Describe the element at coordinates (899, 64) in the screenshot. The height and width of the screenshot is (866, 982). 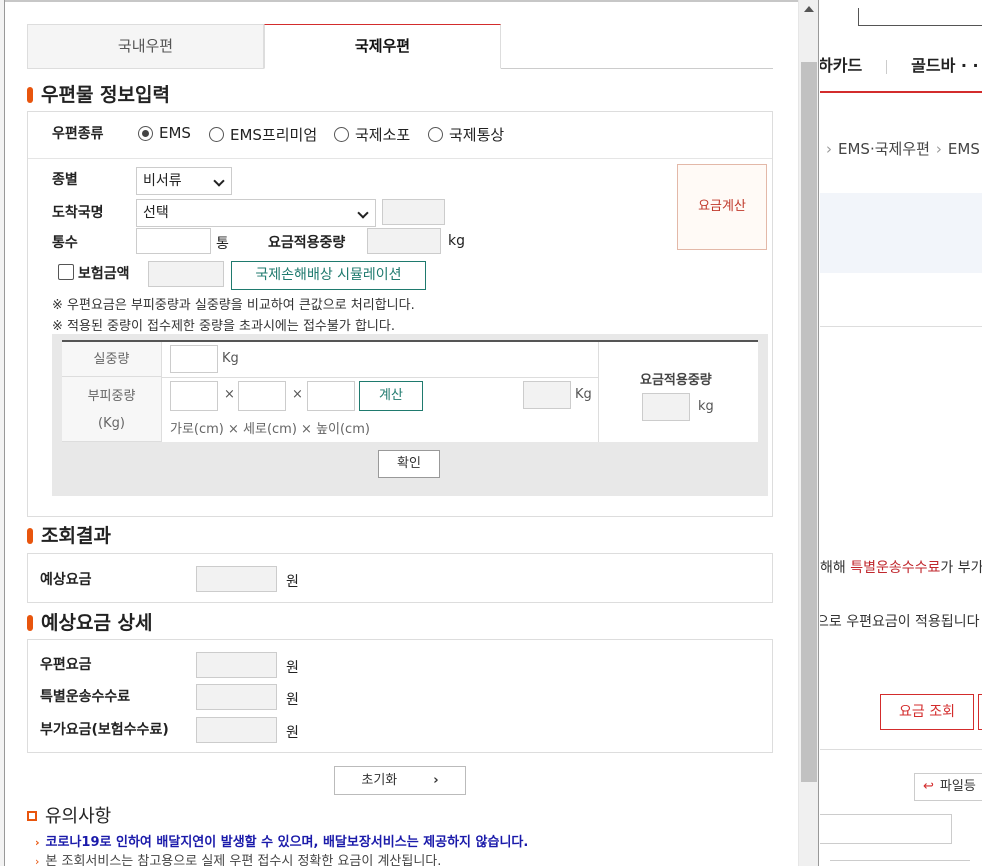
I see `background-nav: 하카드 골드바 · ·` at that location.